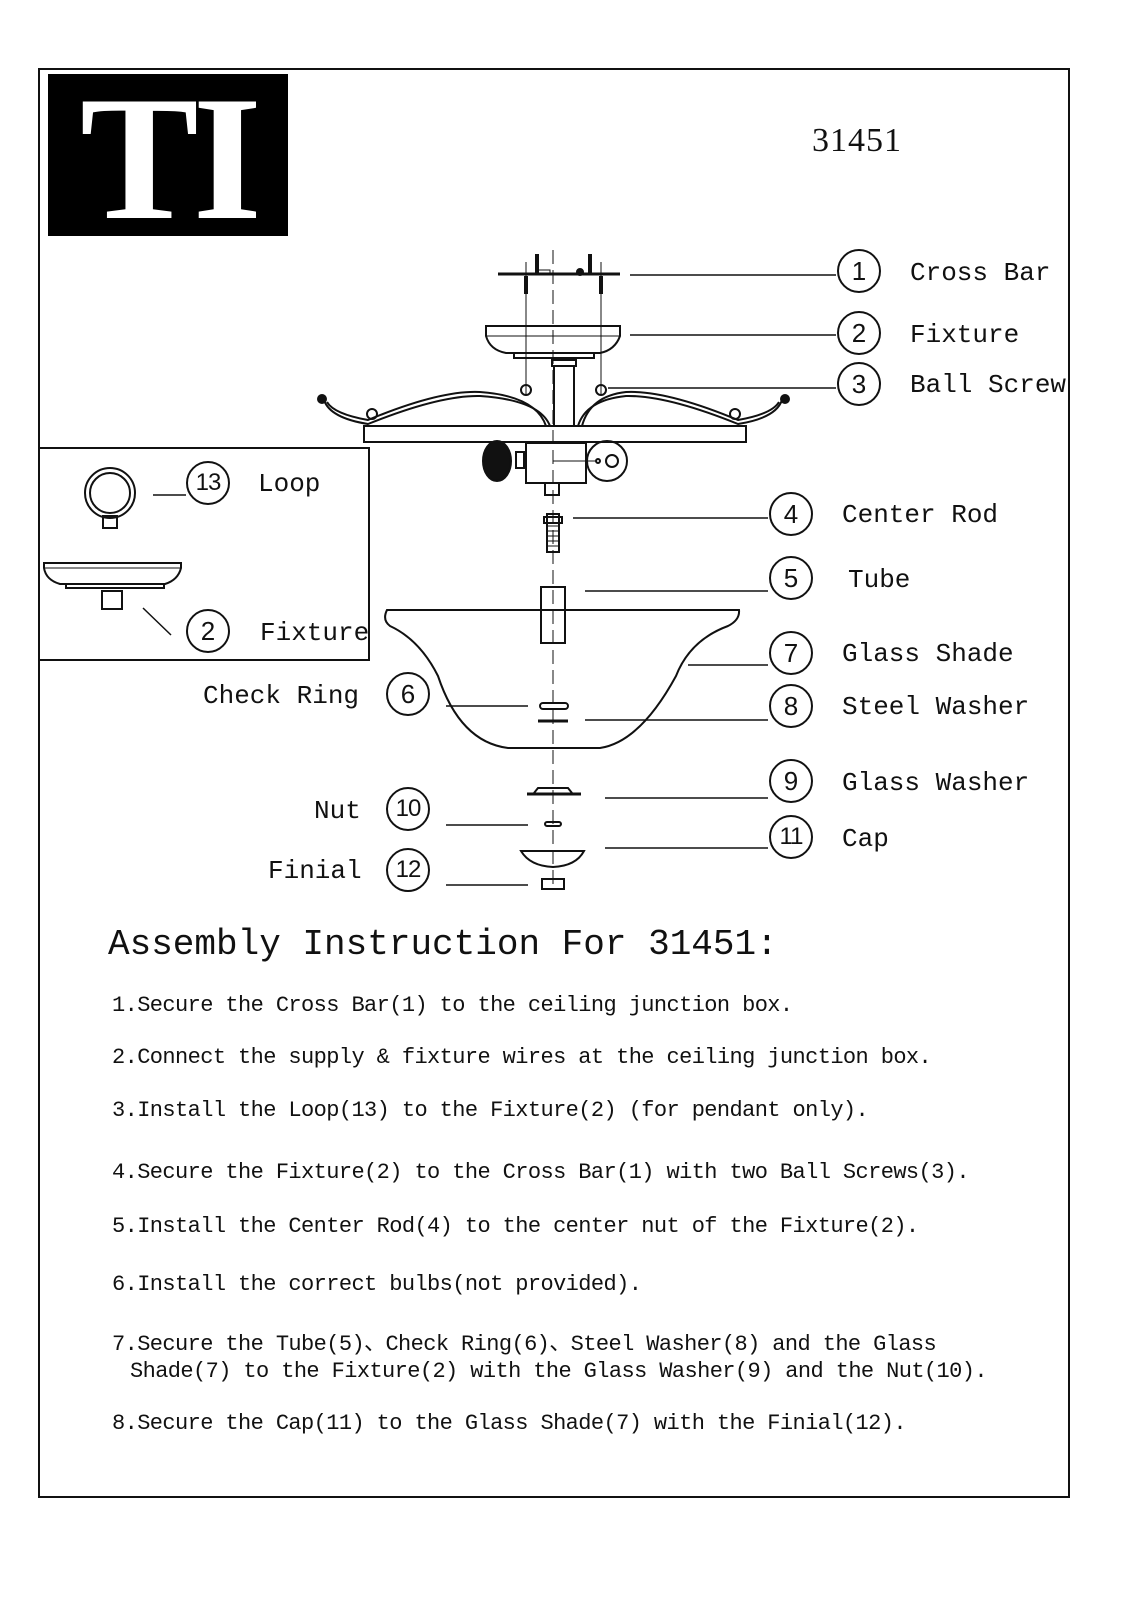 The image size is (1131, 1600). Describe the element at coordinates (208, 483) in the screenshot. I see `inset-part-number-13: 13` at that location.